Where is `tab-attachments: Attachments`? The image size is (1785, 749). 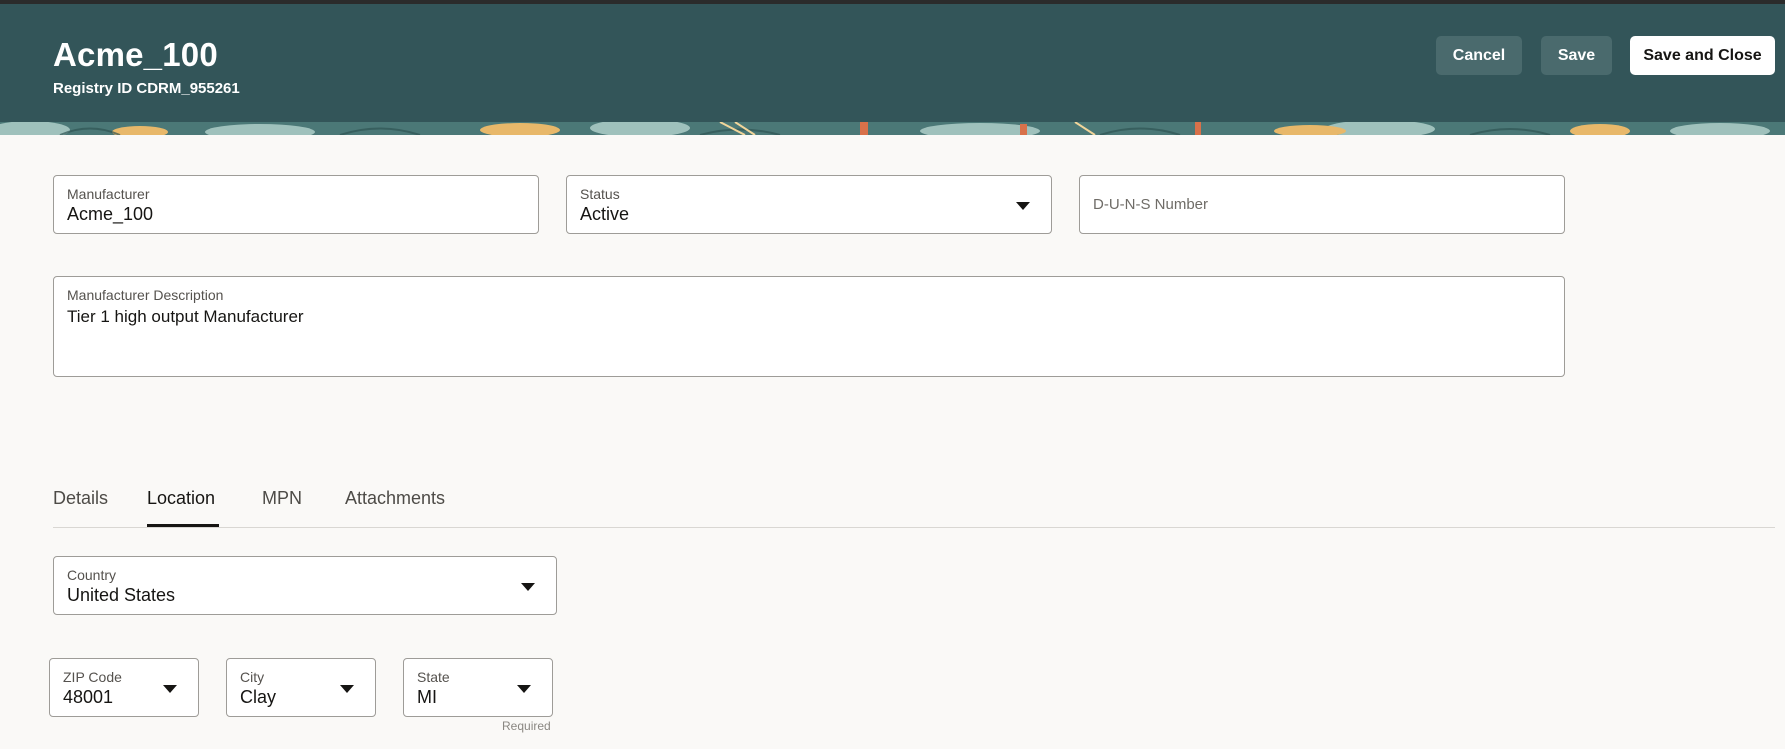
tab-attachments: Attachments is located at coordinates (395, 498).